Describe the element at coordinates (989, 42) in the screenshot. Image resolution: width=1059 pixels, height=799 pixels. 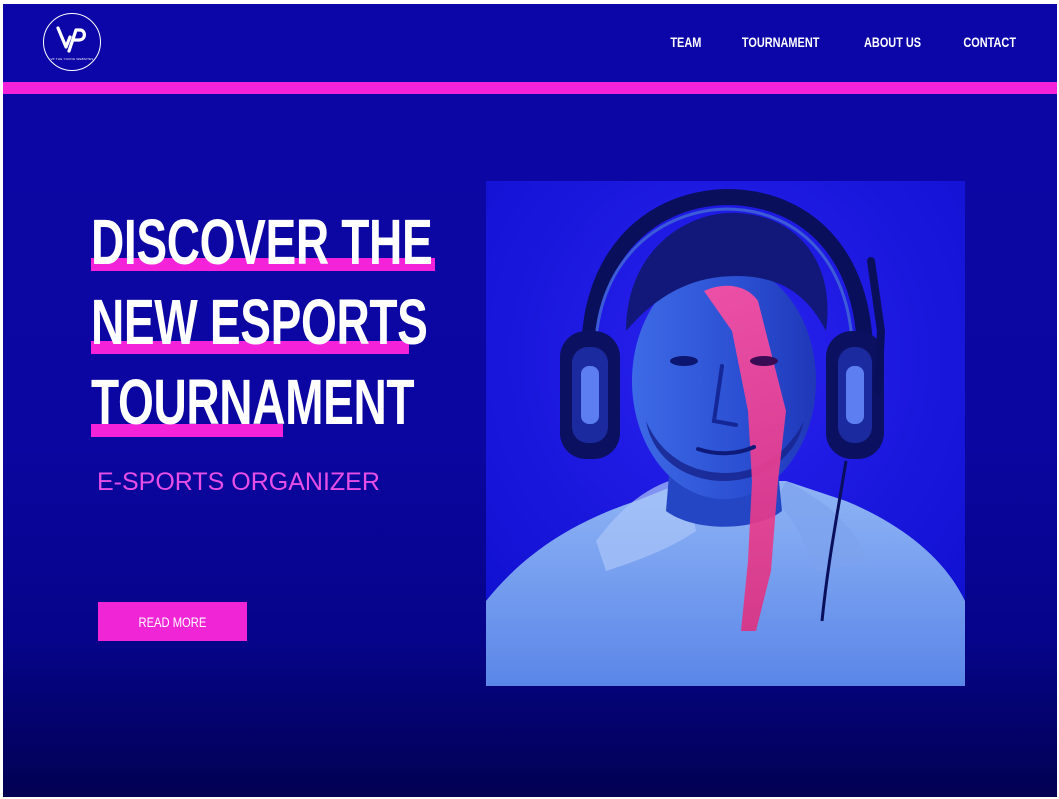
I see `nav-link-contact: CONTACT` at that location.